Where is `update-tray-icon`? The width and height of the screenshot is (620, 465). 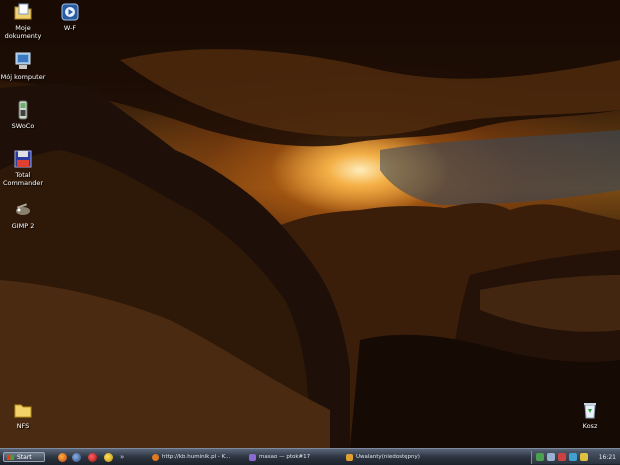 update-tray-icon is located at coordinates (584, 457).